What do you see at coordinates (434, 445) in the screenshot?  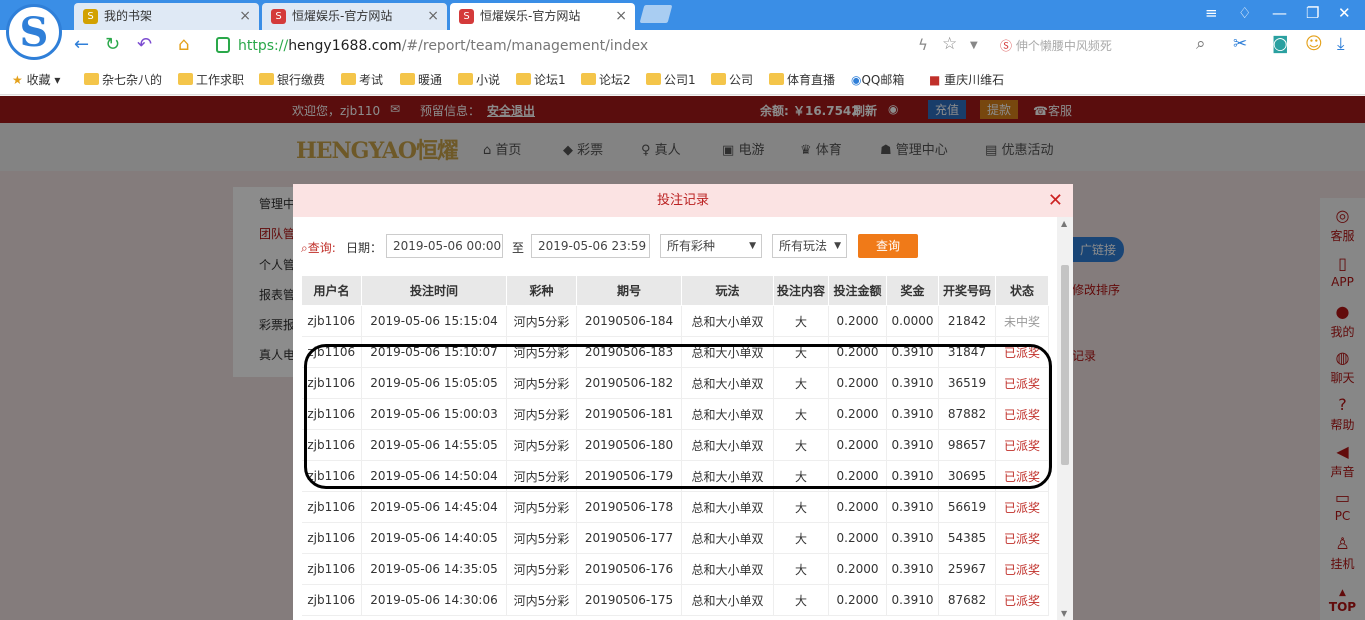 I see `table-cell: 2019-05-06 14:55:05` at bounding box center [434, 445].